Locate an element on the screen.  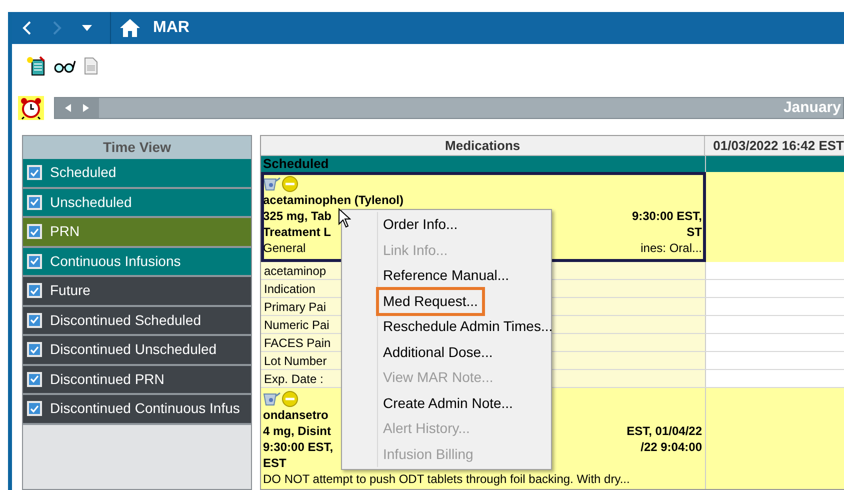
table-cell: FACES Pain is located at coordinates (297, 343).